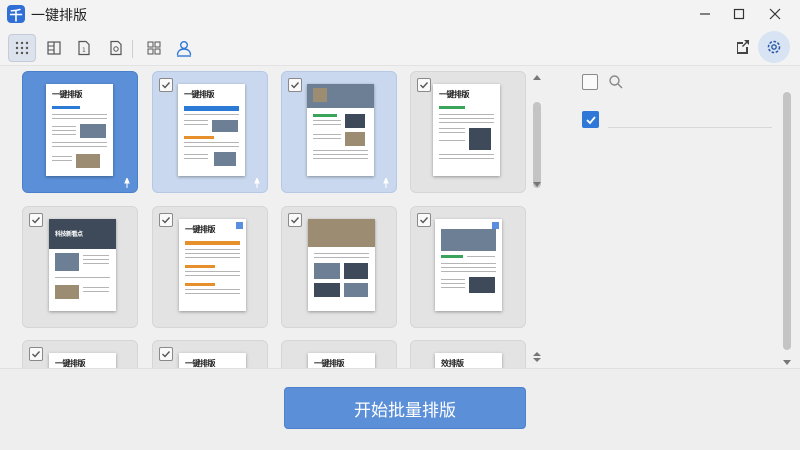  Describe the element at coordinates (80, 267) in the screenshot. I see `thumbnail-card: 科技新看点` at that location.